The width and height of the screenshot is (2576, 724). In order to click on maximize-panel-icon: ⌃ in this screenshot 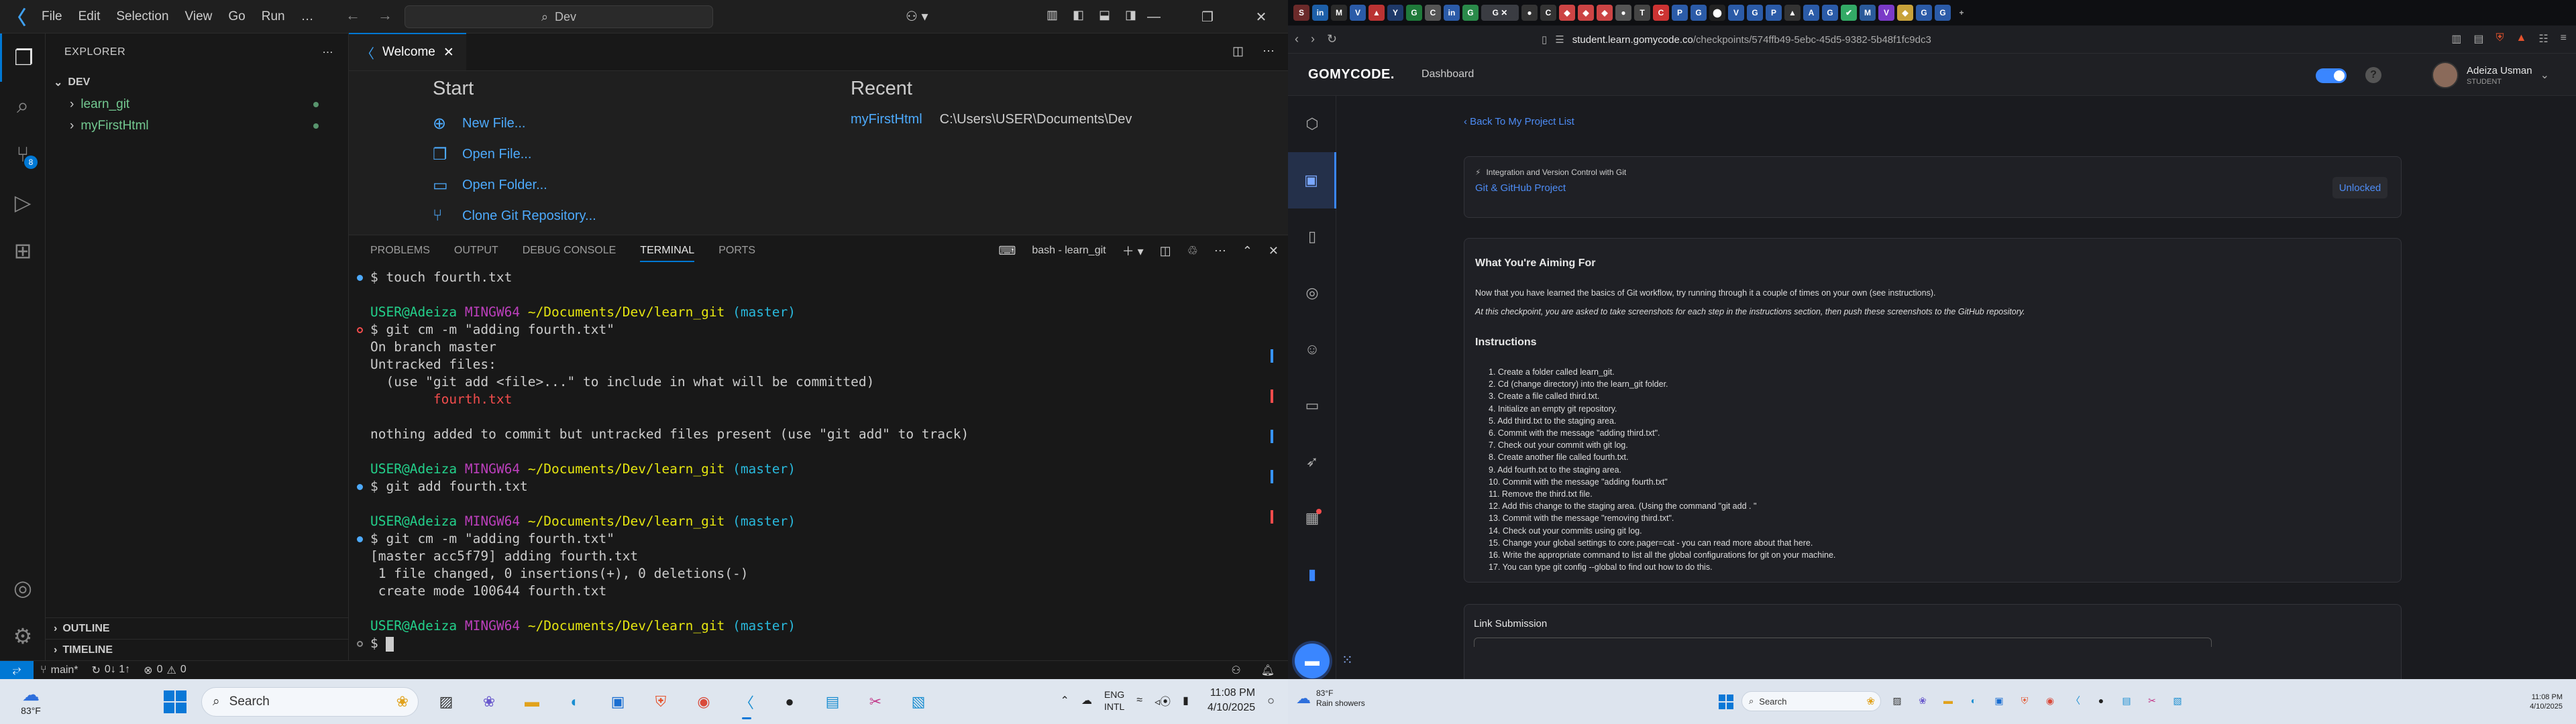, I will do `click(1247, 251)`.